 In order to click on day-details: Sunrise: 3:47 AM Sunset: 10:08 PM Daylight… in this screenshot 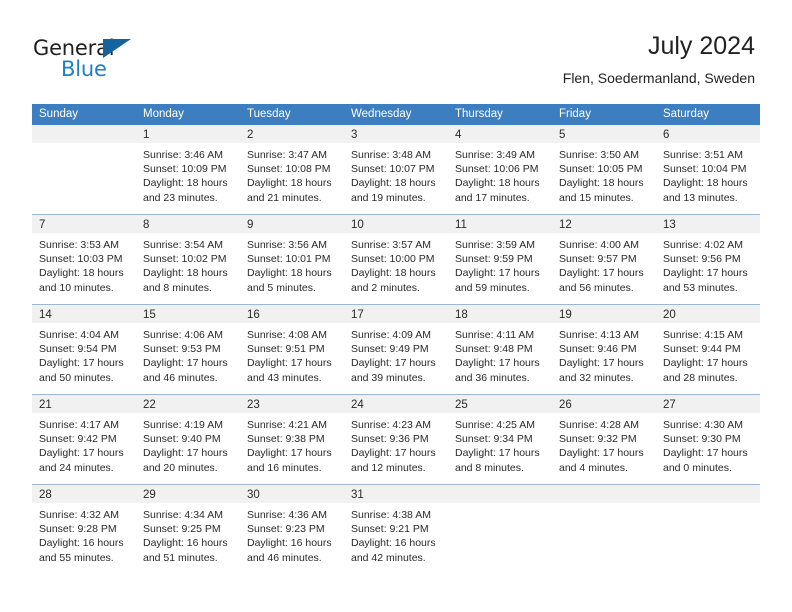, I will do `click(292, 174)`.